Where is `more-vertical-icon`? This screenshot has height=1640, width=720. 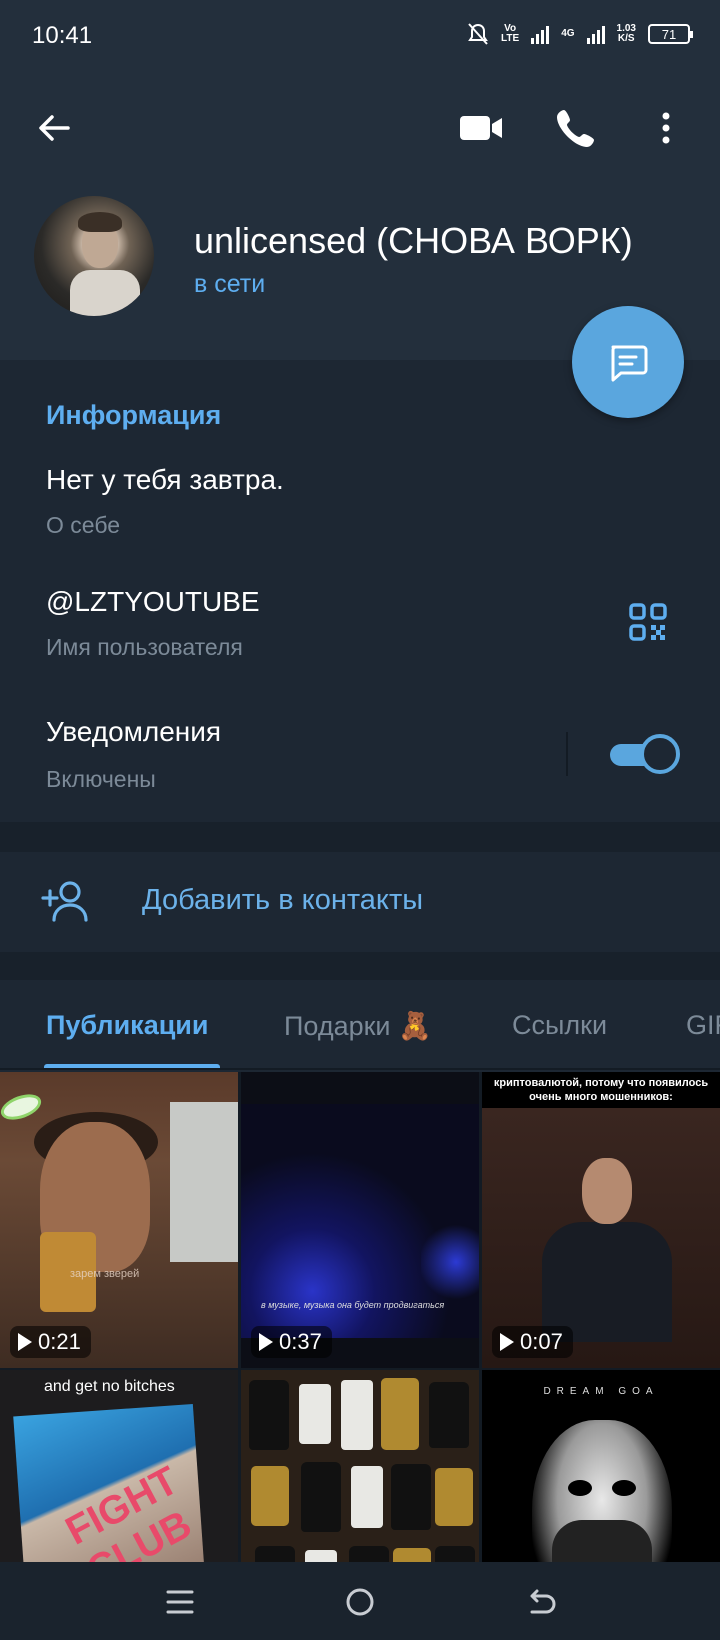 more-vertical-icon is located at coordinates (666, 128).